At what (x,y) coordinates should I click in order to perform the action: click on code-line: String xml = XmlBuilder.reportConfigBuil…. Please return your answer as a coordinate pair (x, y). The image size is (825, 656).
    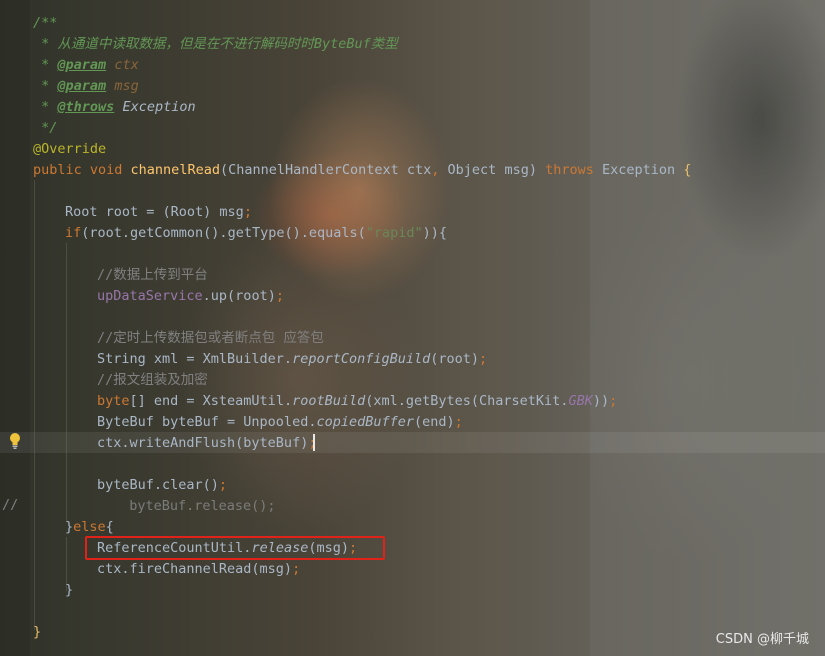
    Looking at the image, I should click on (292, 359).